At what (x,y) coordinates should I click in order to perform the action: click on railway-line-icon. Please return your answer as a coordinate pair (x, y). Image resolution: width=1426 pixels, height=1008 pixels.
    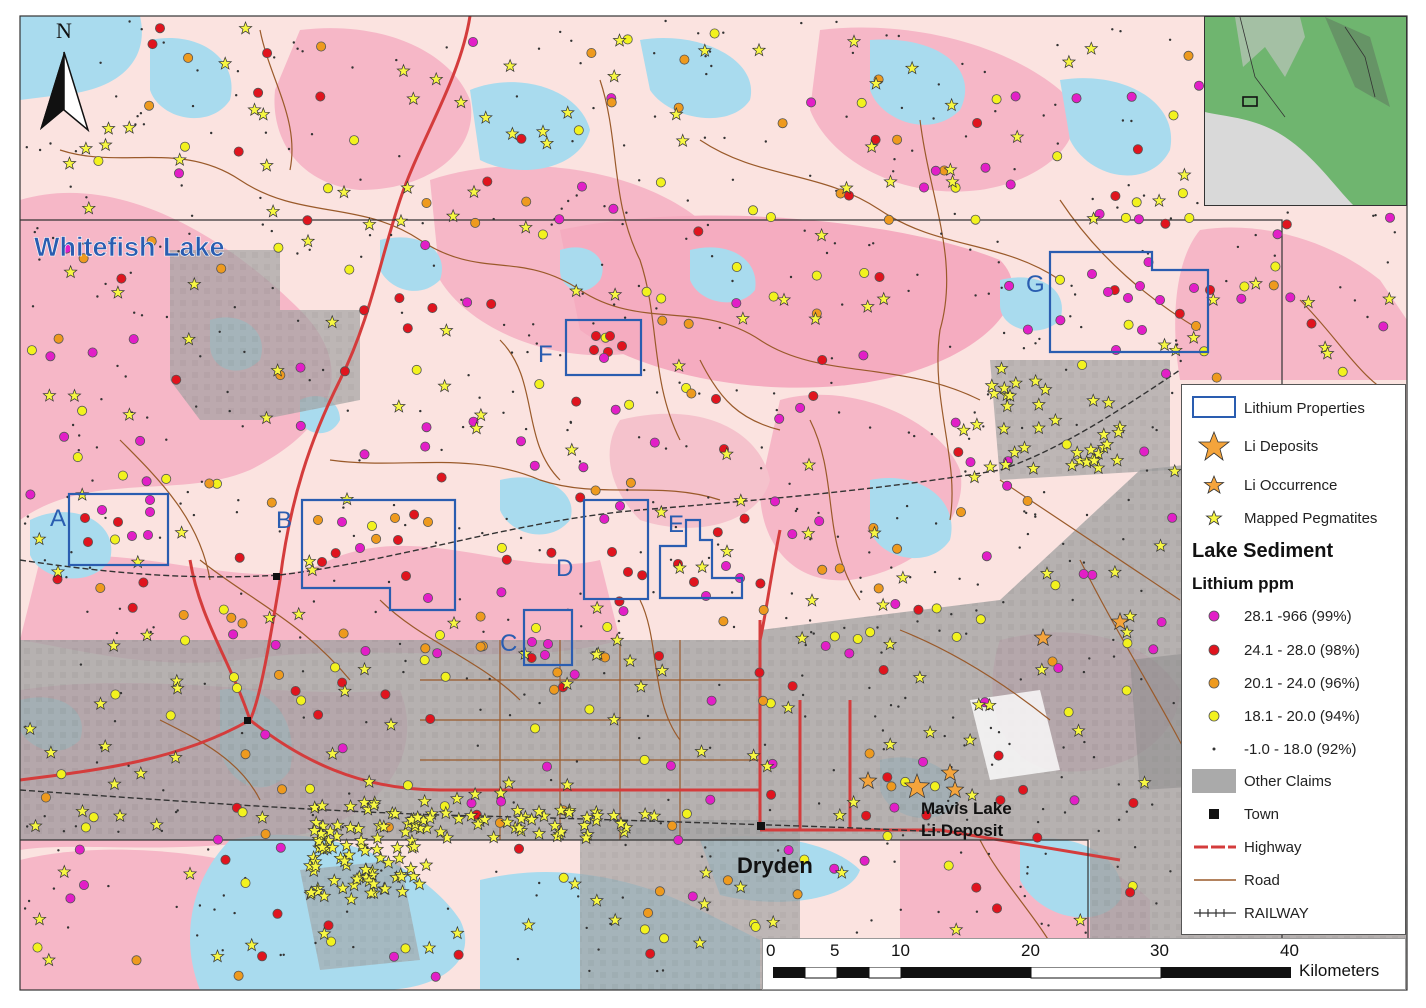
    Looking at the image, I should click on (1215, 913).